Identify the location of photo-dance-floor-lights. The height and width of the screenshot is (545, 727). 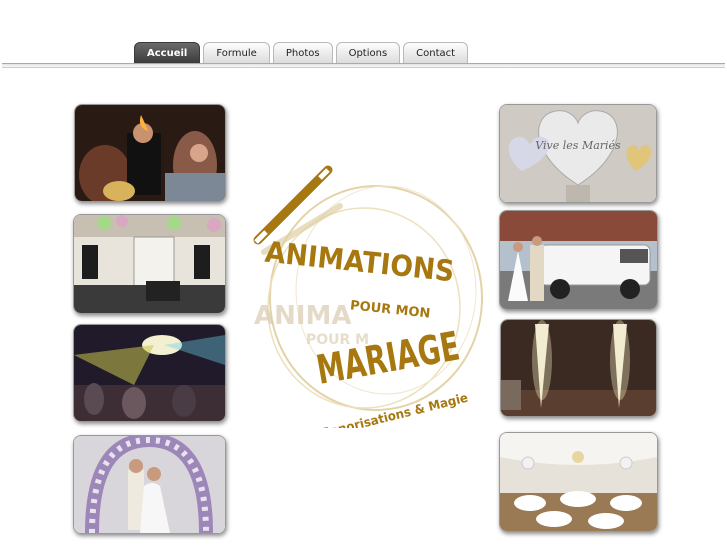
(149, 373).